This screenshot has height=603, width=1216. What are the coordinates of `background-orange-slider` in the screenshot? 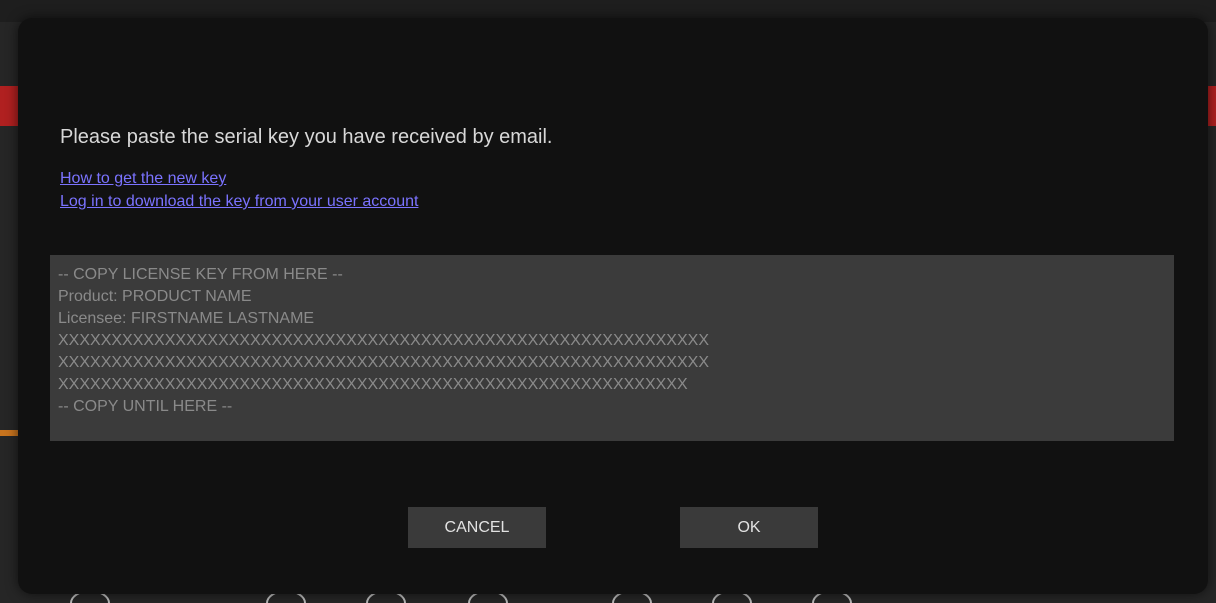 It's located at (9, 433).